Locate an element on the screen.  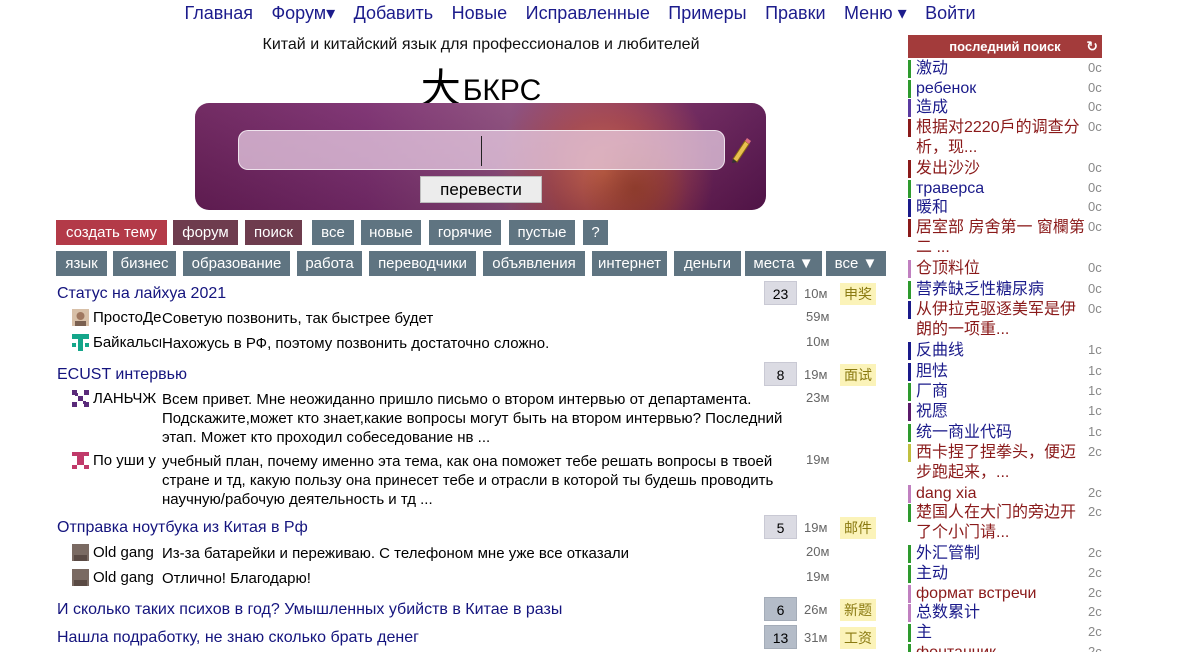
recent-search-item: 居室部 房舍第一 窗欄第二 ... 0с is located at coordinates (1005, 238).